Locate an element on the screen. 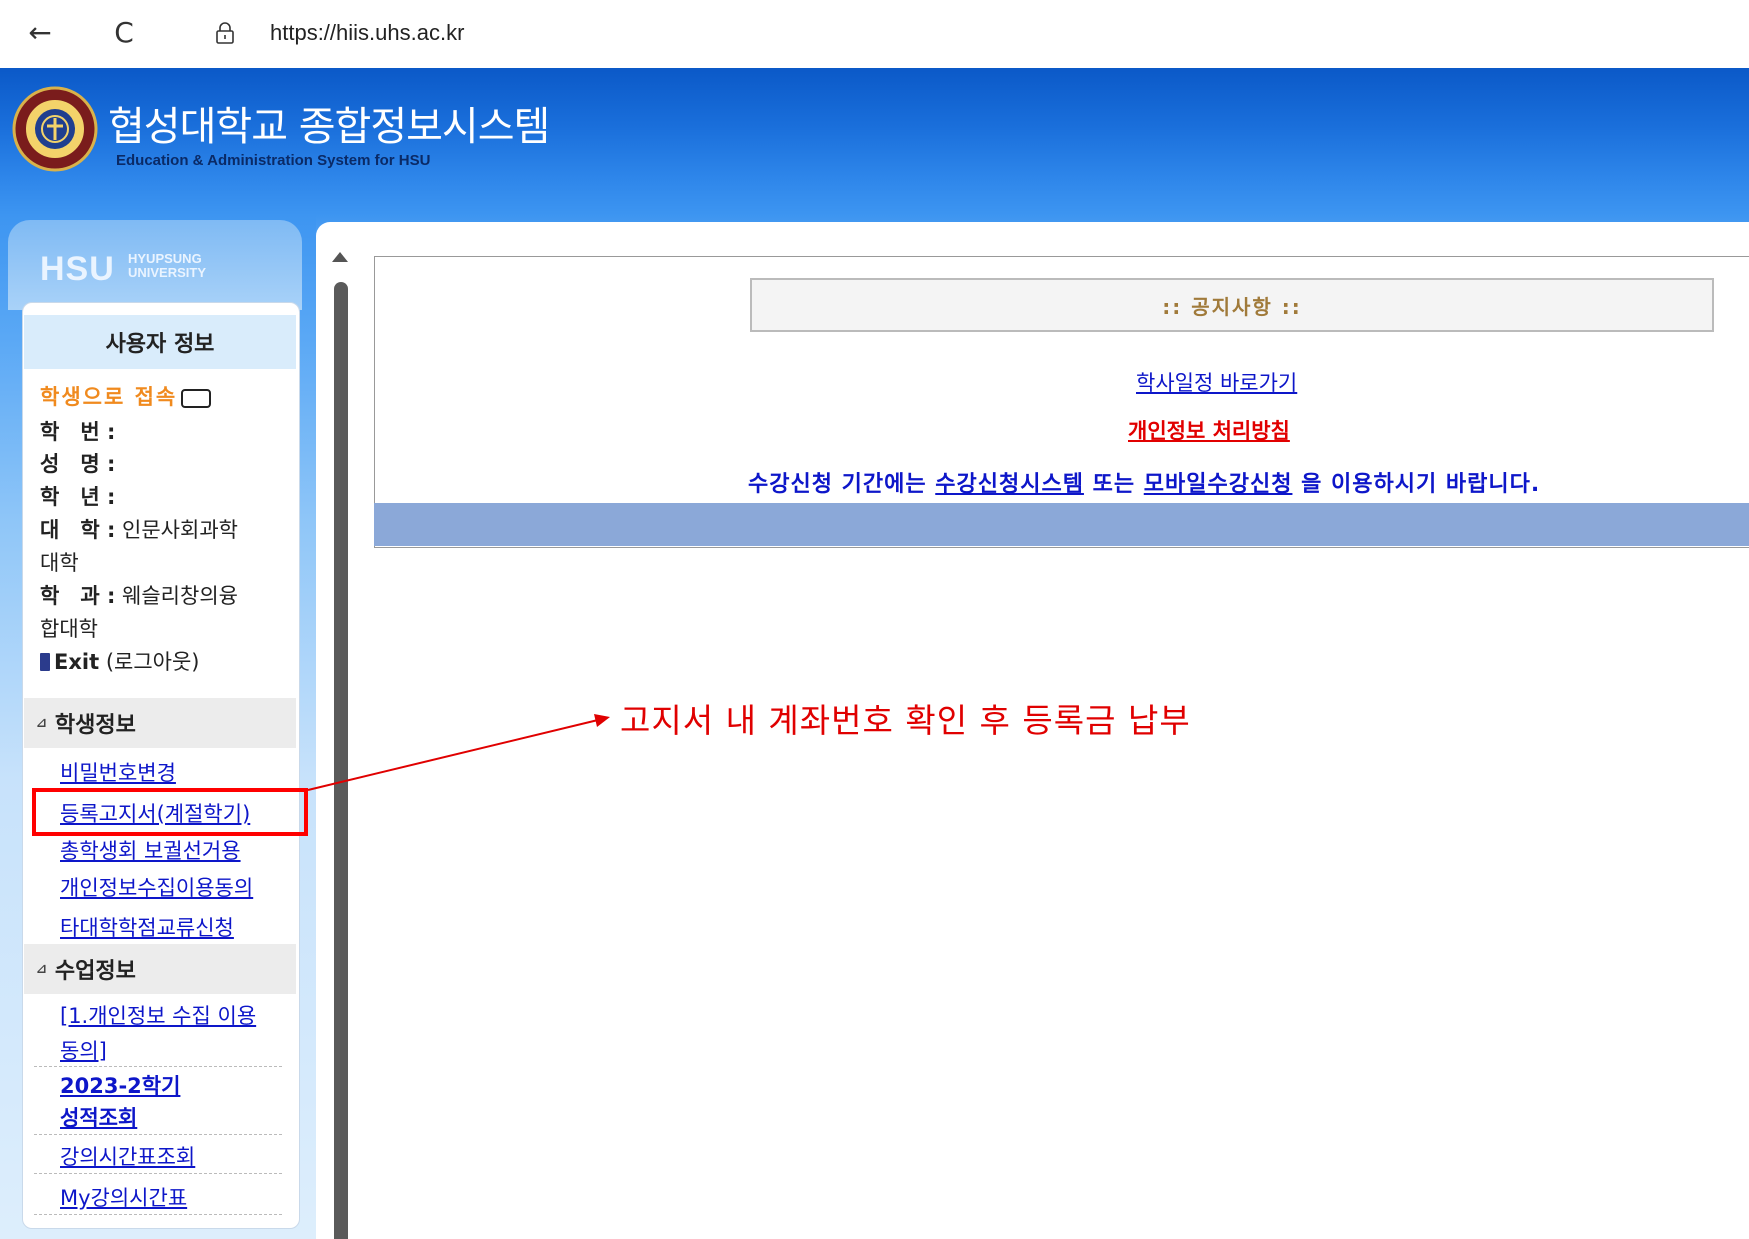 The height and width of the screenshot is (1239, 1749). class-info-heading: ⊿ 수업정보 is located at coordinates (160, 969).